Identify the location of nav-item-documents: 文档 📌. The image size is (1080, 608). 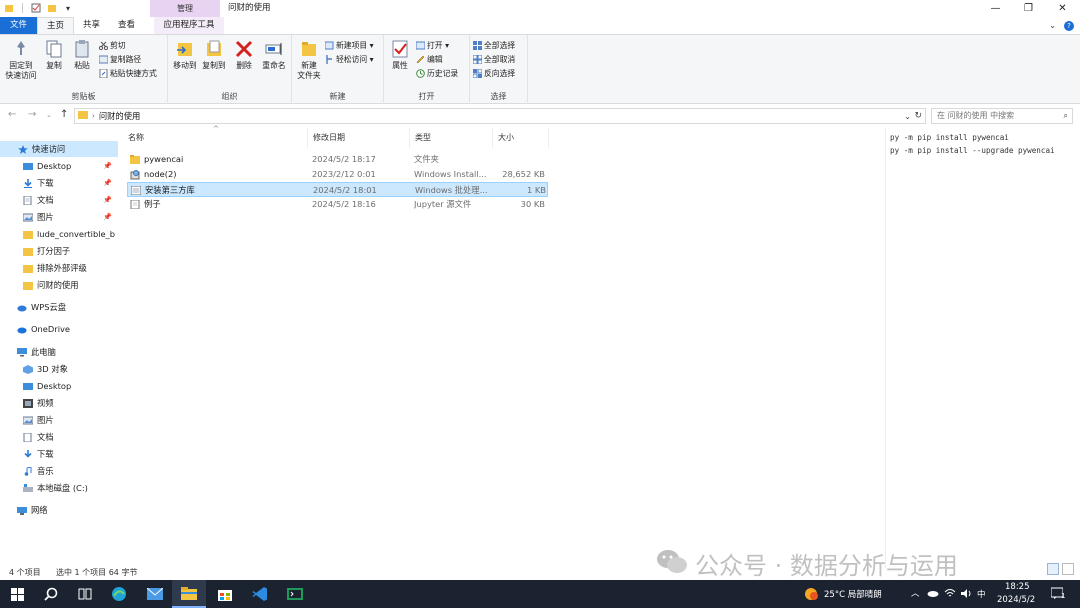
(59, 200).